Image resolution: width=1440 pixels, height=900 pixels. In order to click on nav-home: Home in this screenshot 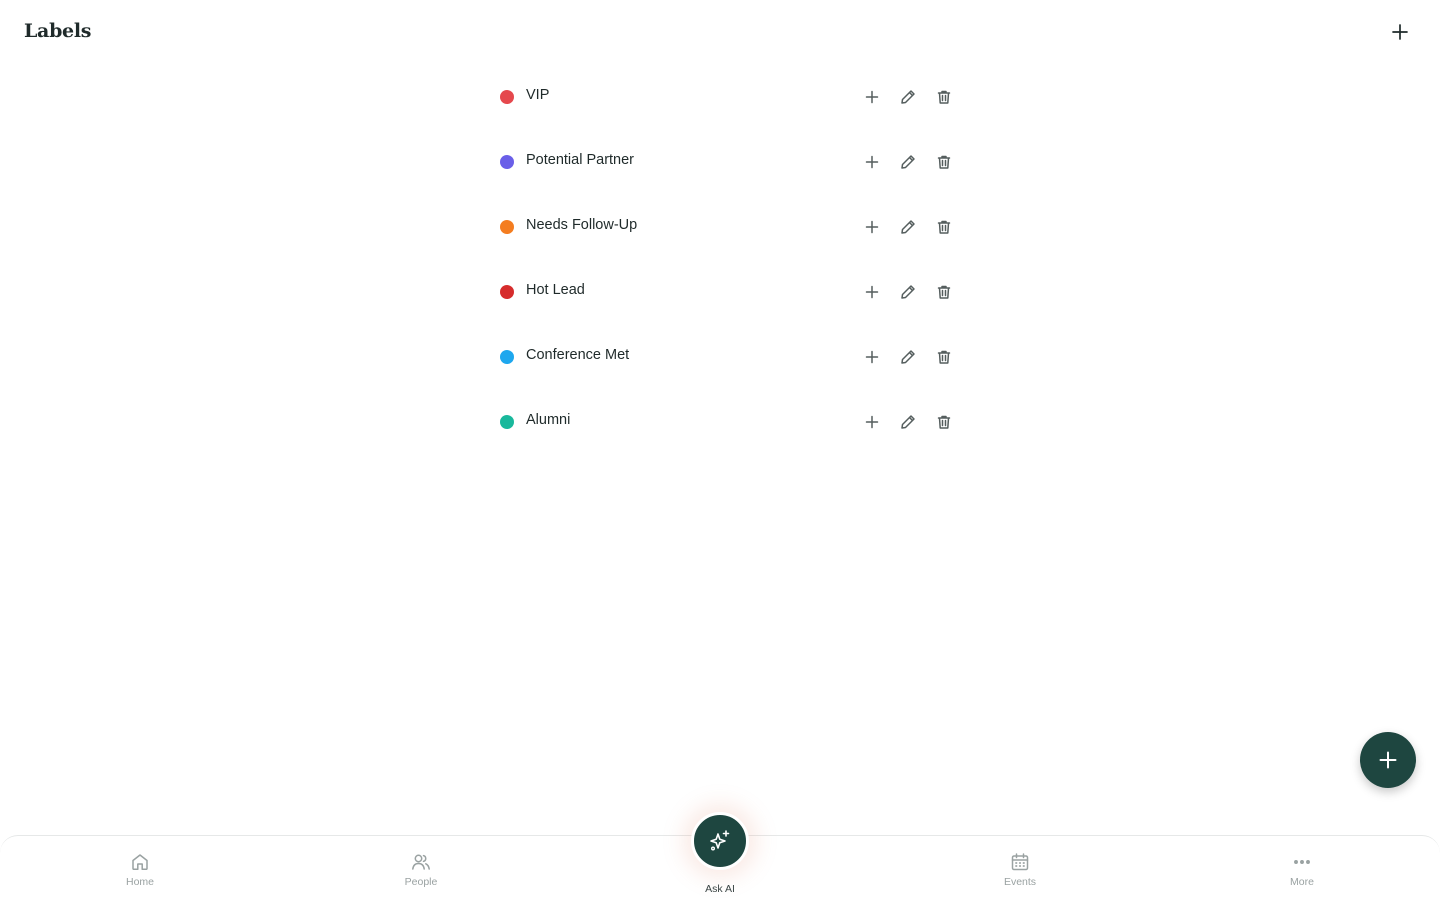, I will do `click(140, 870)`.